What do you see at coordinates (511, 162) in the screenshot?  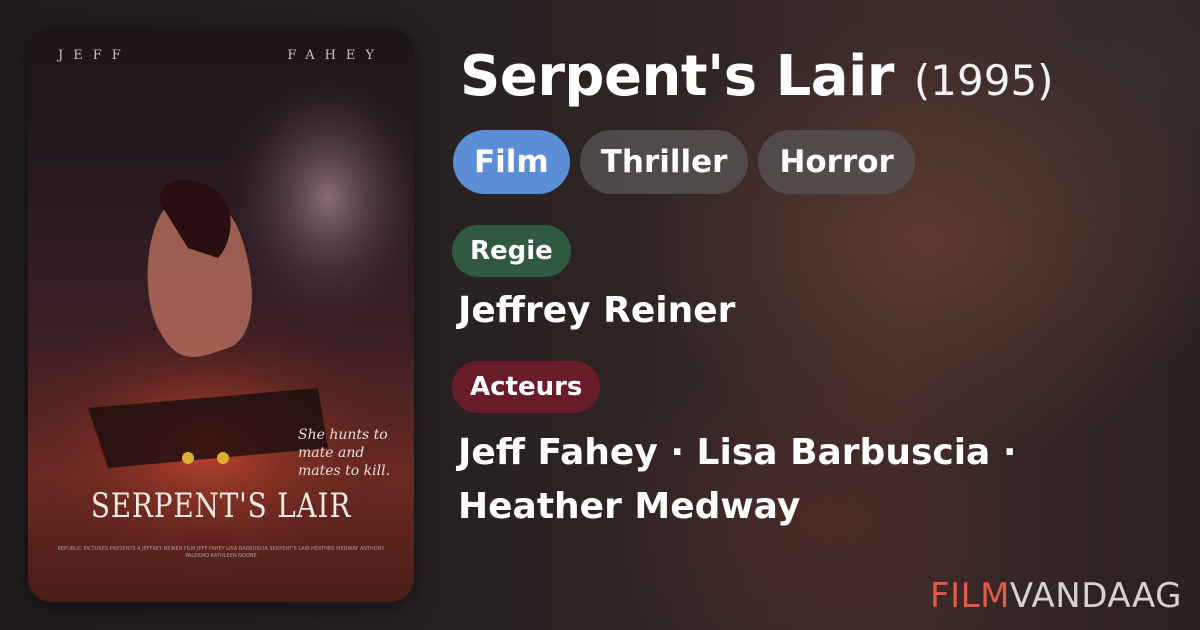 I see `genre-pill-film: Film` at bounding box center [511, 162].